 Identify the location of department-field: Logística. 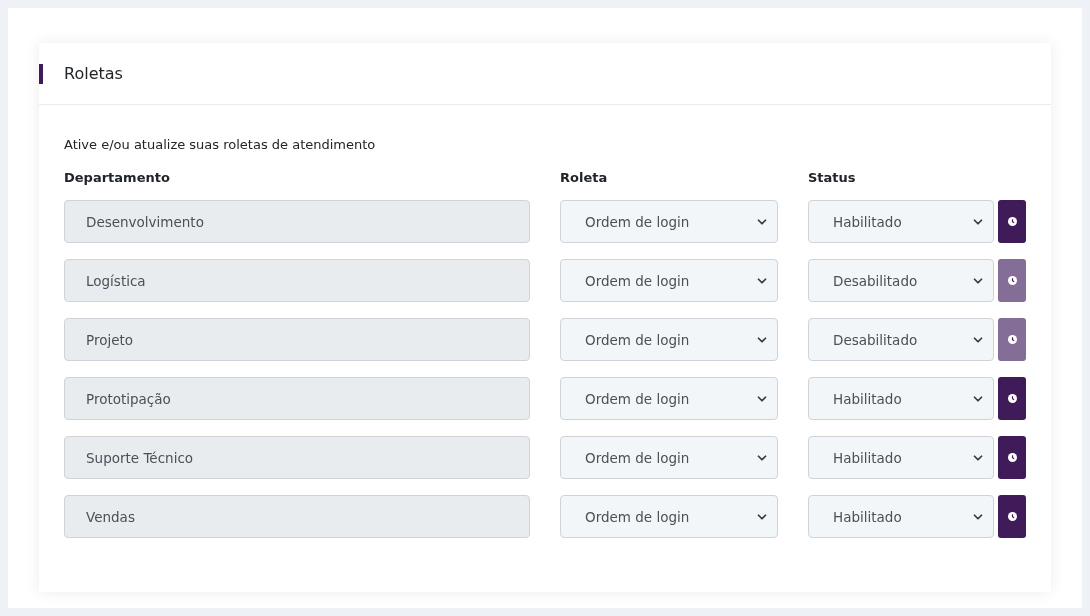
(297, 280).